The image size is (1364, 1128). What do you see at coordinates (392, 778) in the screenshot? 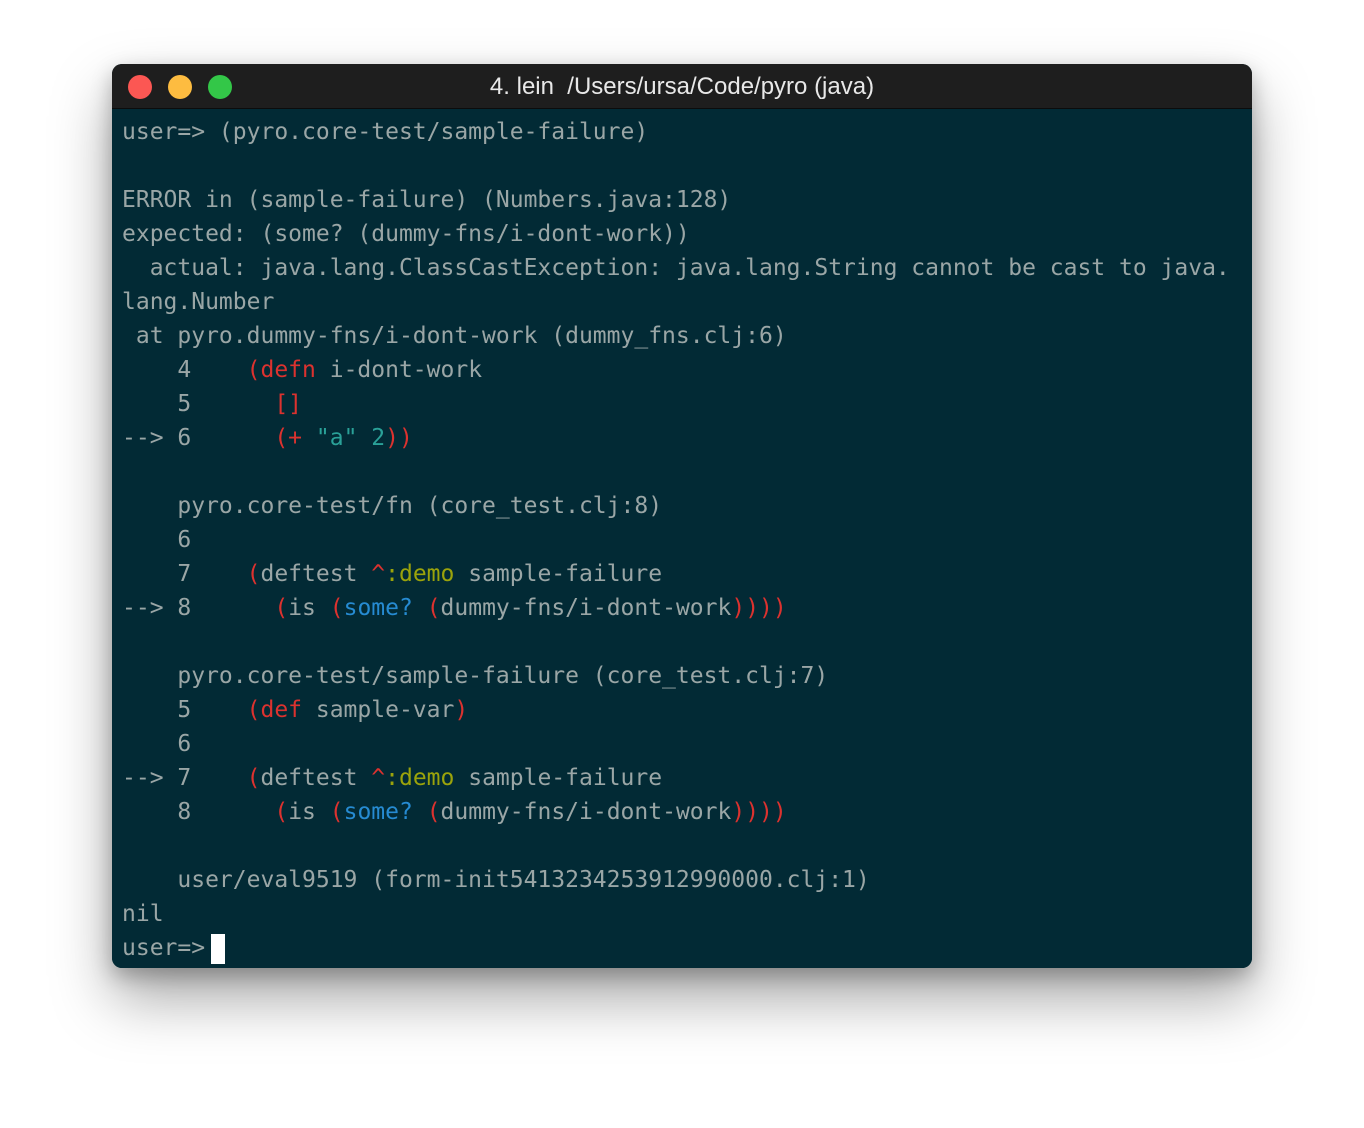
I see `source-line-highlighted: --> 7 (deftest ^:demo sample-failure` at bounding box center [392, 778].